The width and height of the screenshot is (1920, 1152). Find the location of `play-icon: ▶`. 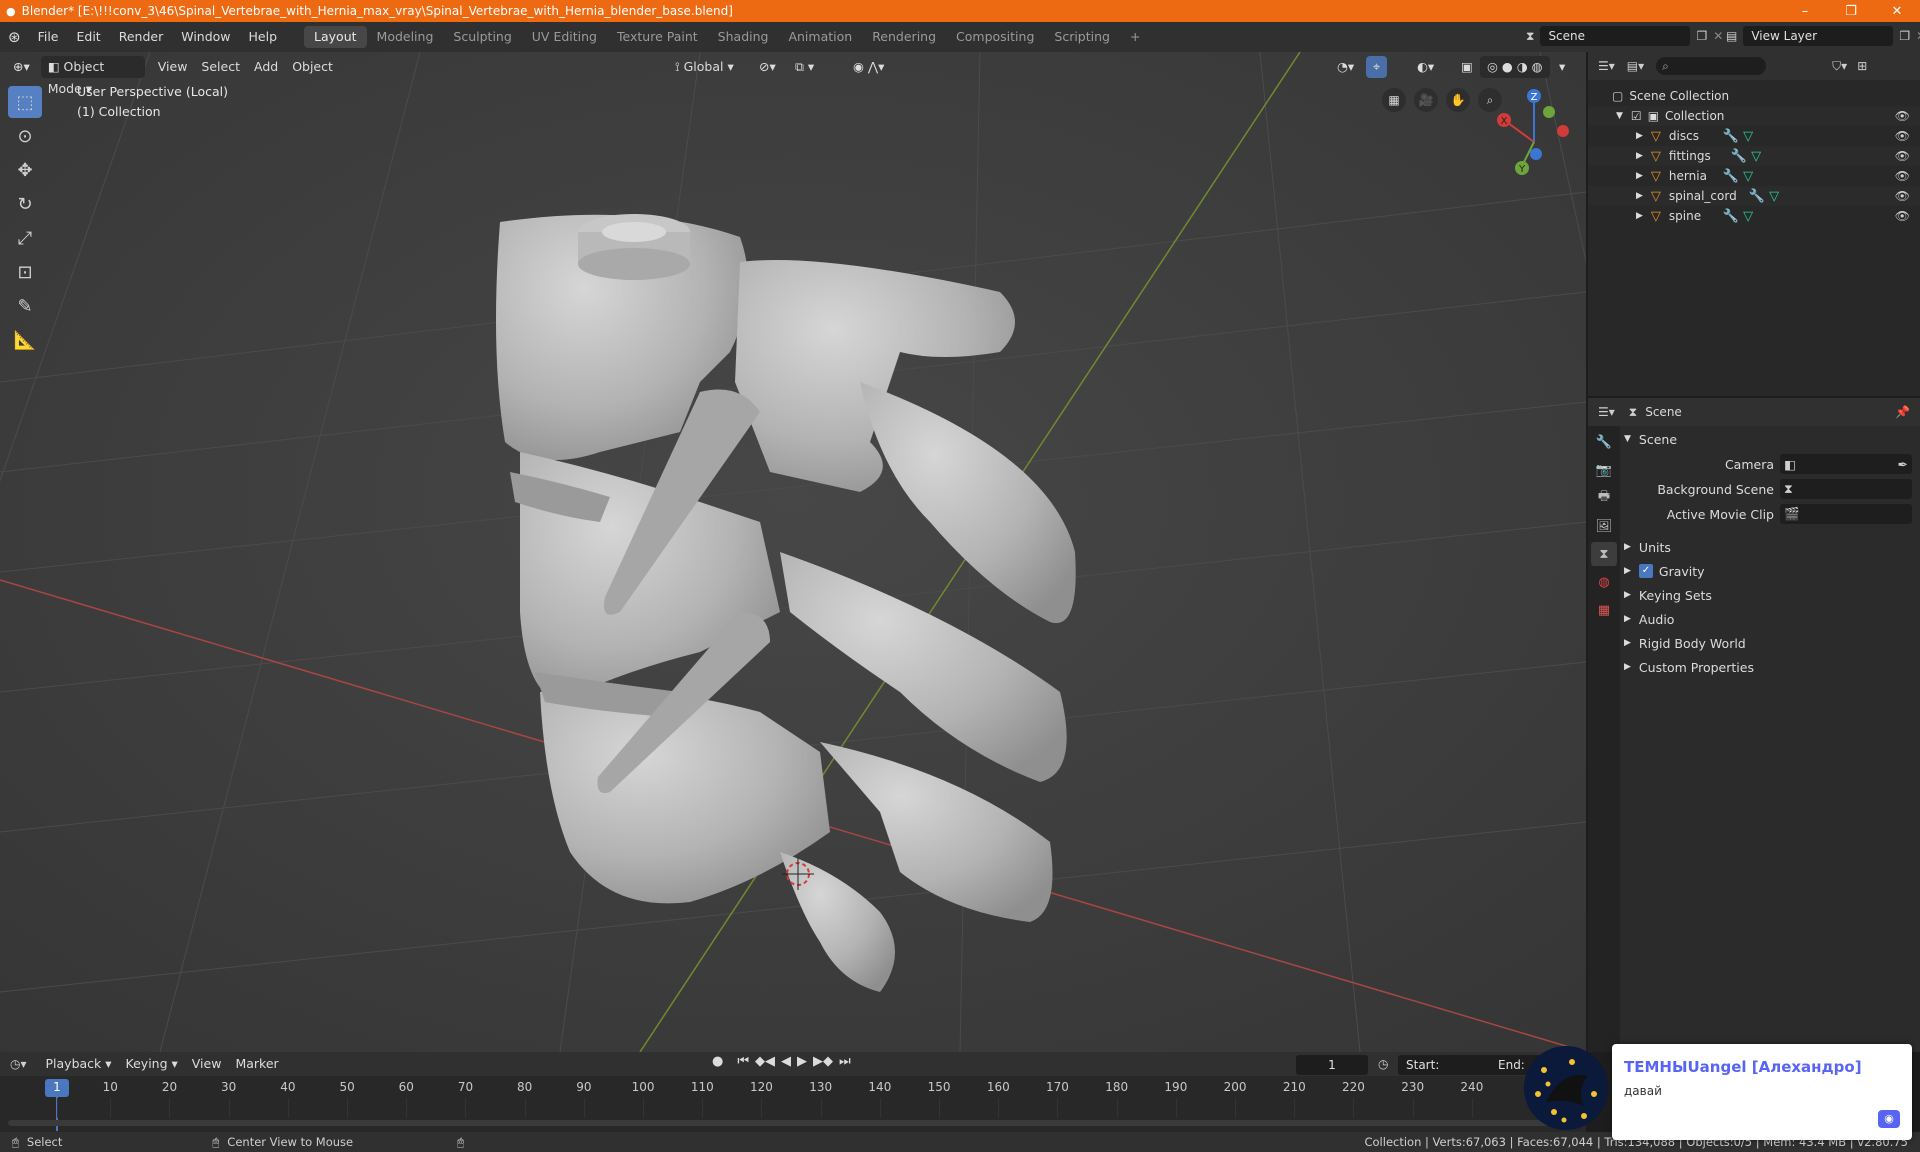

play-icon: ▶ is located at coordinates (802, 1061).